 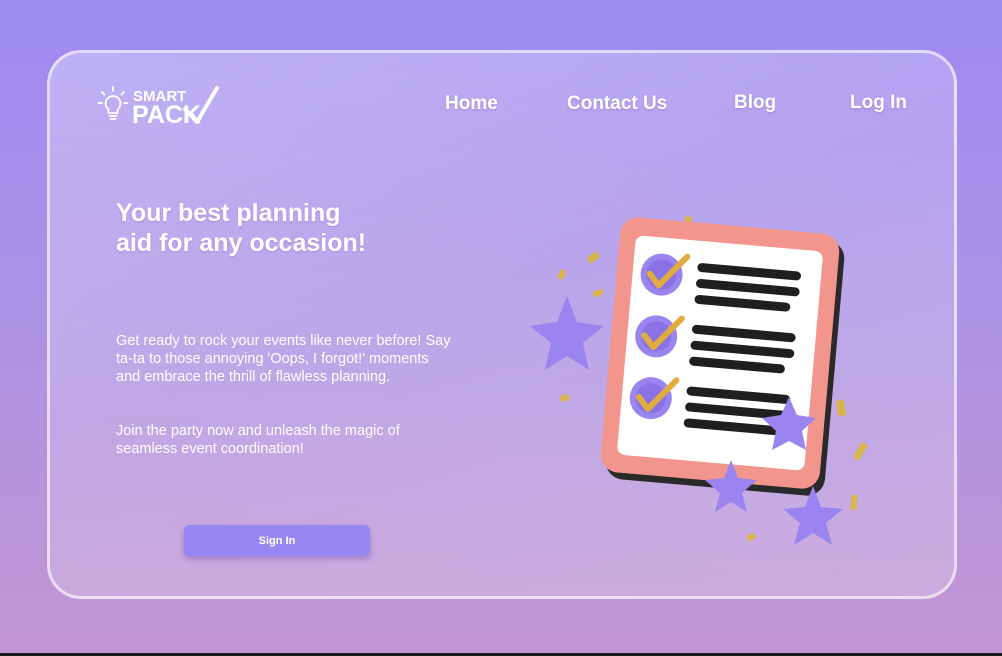 I want to click on nav-contact-us: Contact Us, so click(x=617, y=104).